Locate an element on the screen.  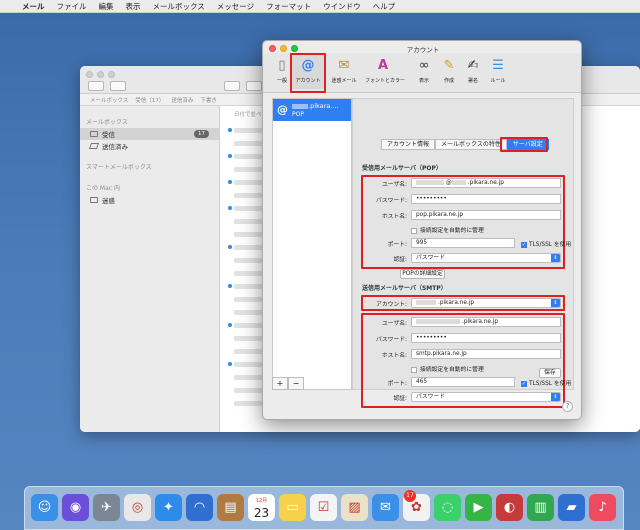
get-mail-button is located at coordinates (96, 86).